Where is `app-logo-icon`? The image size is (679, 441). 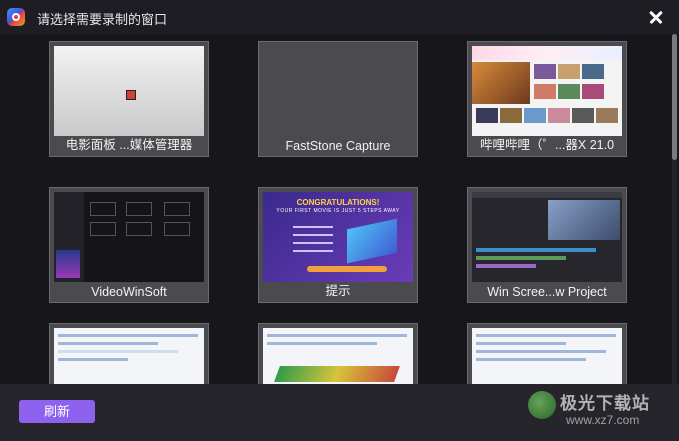 app-logo-icon is located at coordinates (16, 17).